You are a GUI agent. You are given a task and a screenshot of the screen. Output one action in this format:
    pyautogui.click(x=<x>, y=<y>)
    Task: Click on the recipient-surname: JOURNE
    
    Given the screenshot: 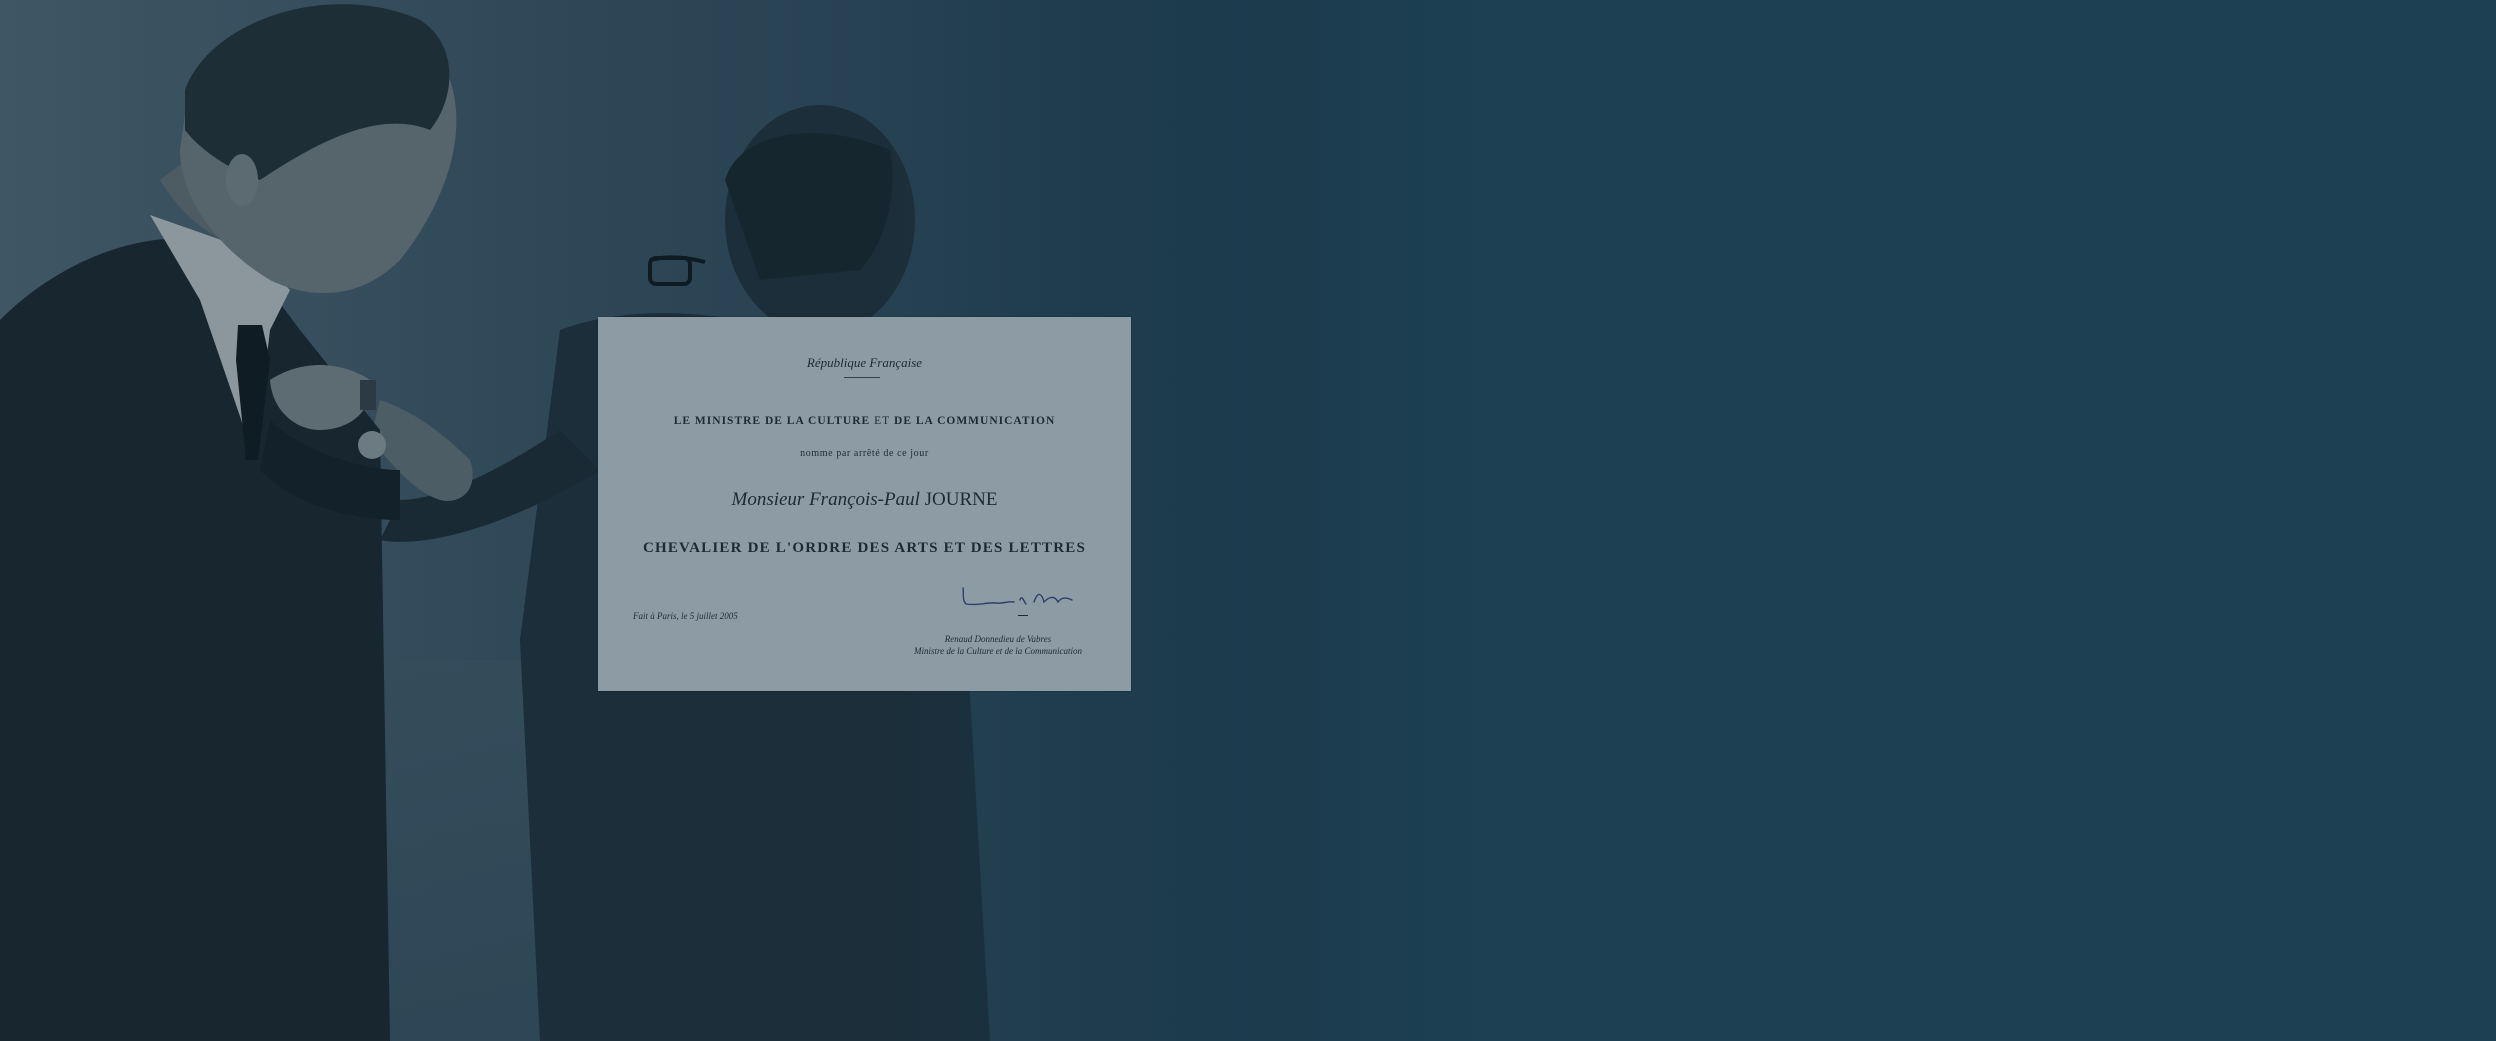 What is the action you would take?
    pyautogui.click(x=961, y=499)
    